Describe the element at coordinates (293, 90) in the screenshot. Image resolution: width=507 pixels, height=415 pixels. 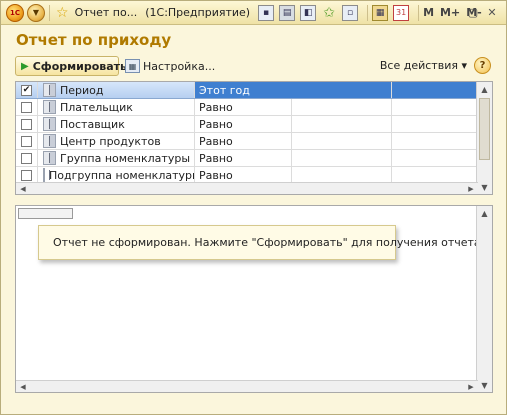
I see `period-value-cell: Этот год` at that location.